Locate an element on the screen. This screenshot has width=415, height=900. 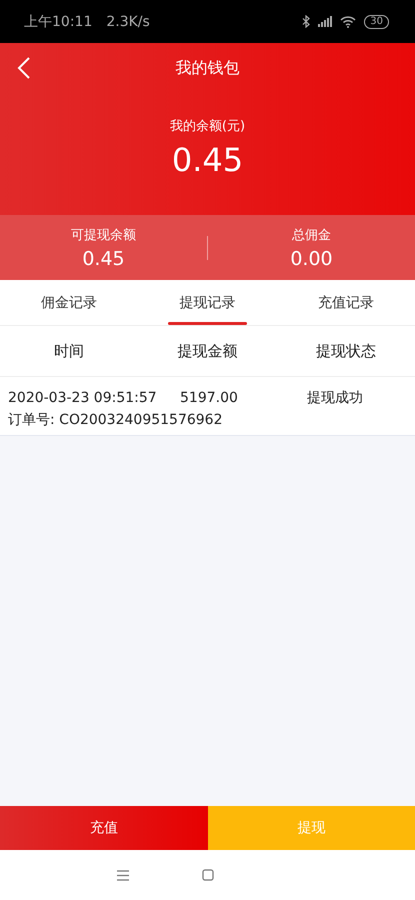
action-button: 充值 is located at coordinates (104, 828).